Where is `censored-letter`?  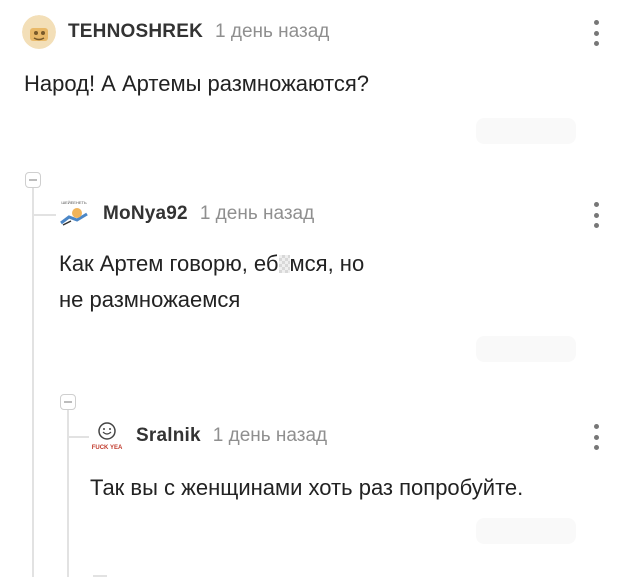
censored-letter is located at coordinates (284, 264).